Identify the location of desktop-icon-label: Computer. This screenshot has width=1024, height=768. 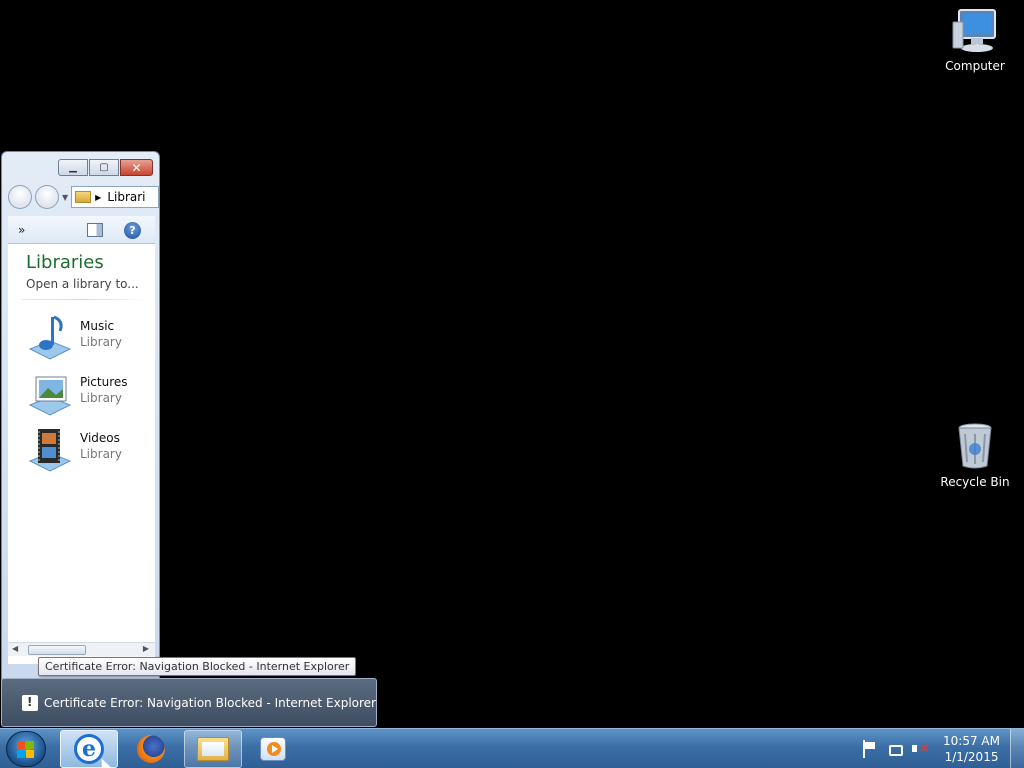
(975, 66).